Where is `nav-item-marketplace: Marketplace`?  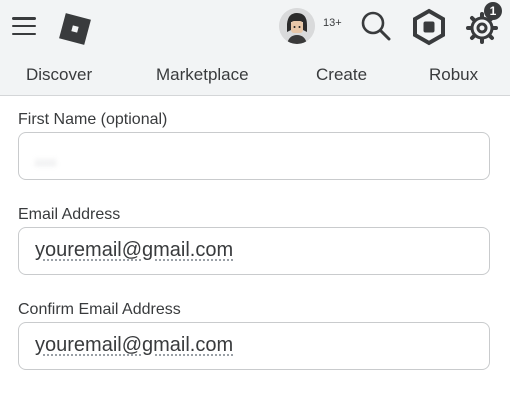
nav-item-marketplace: Marketplace is located at coordinates (202, 75).